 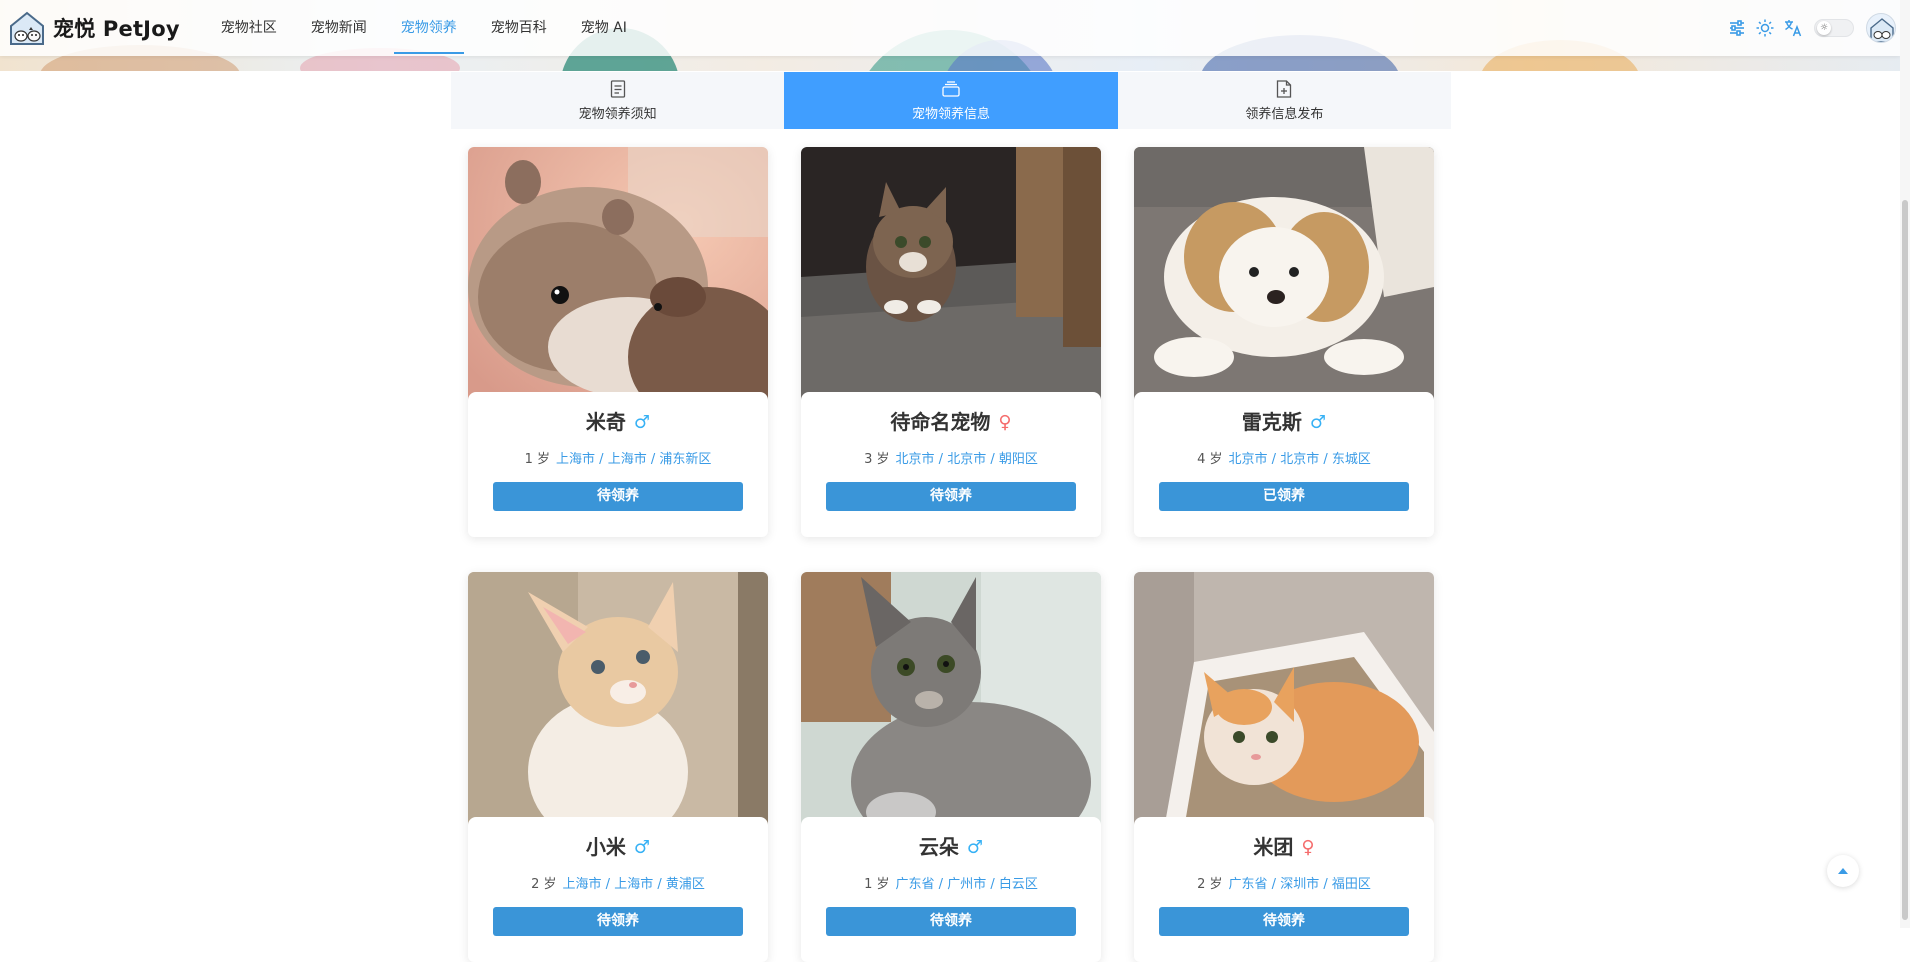 What do you see at coordinates (1284, 114) in the screenshot?
I see `tab-label: 领养信息发布` at bounding box center [1284, 114].